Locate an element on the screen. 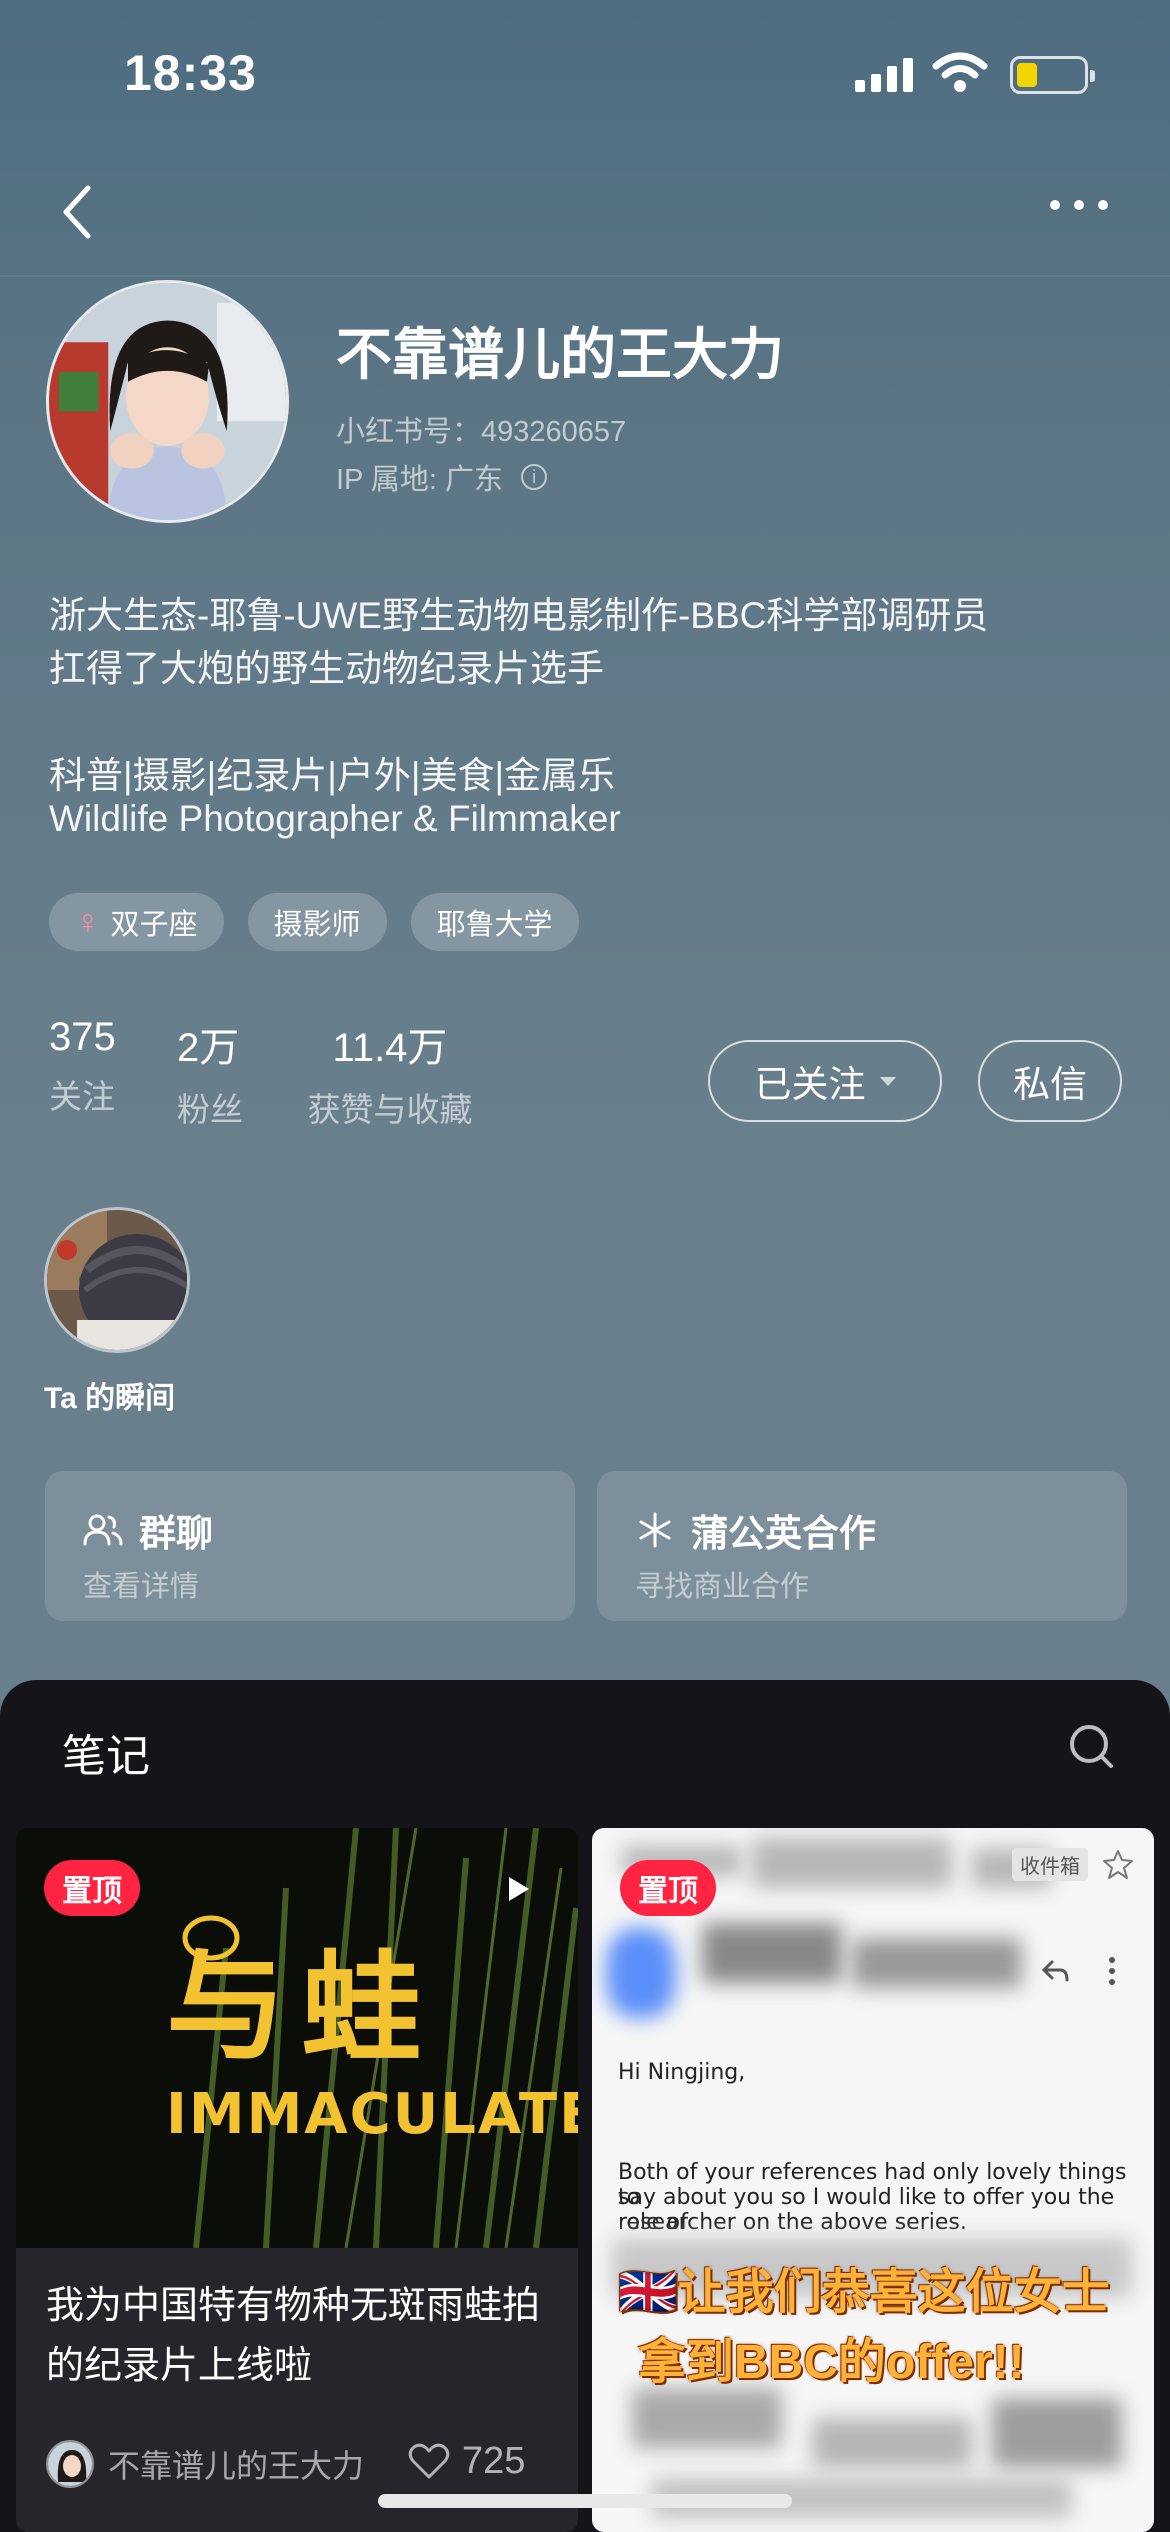 The image size is (1170, 2532). tag-label: 双子座 is located at coordinates (154, 925).